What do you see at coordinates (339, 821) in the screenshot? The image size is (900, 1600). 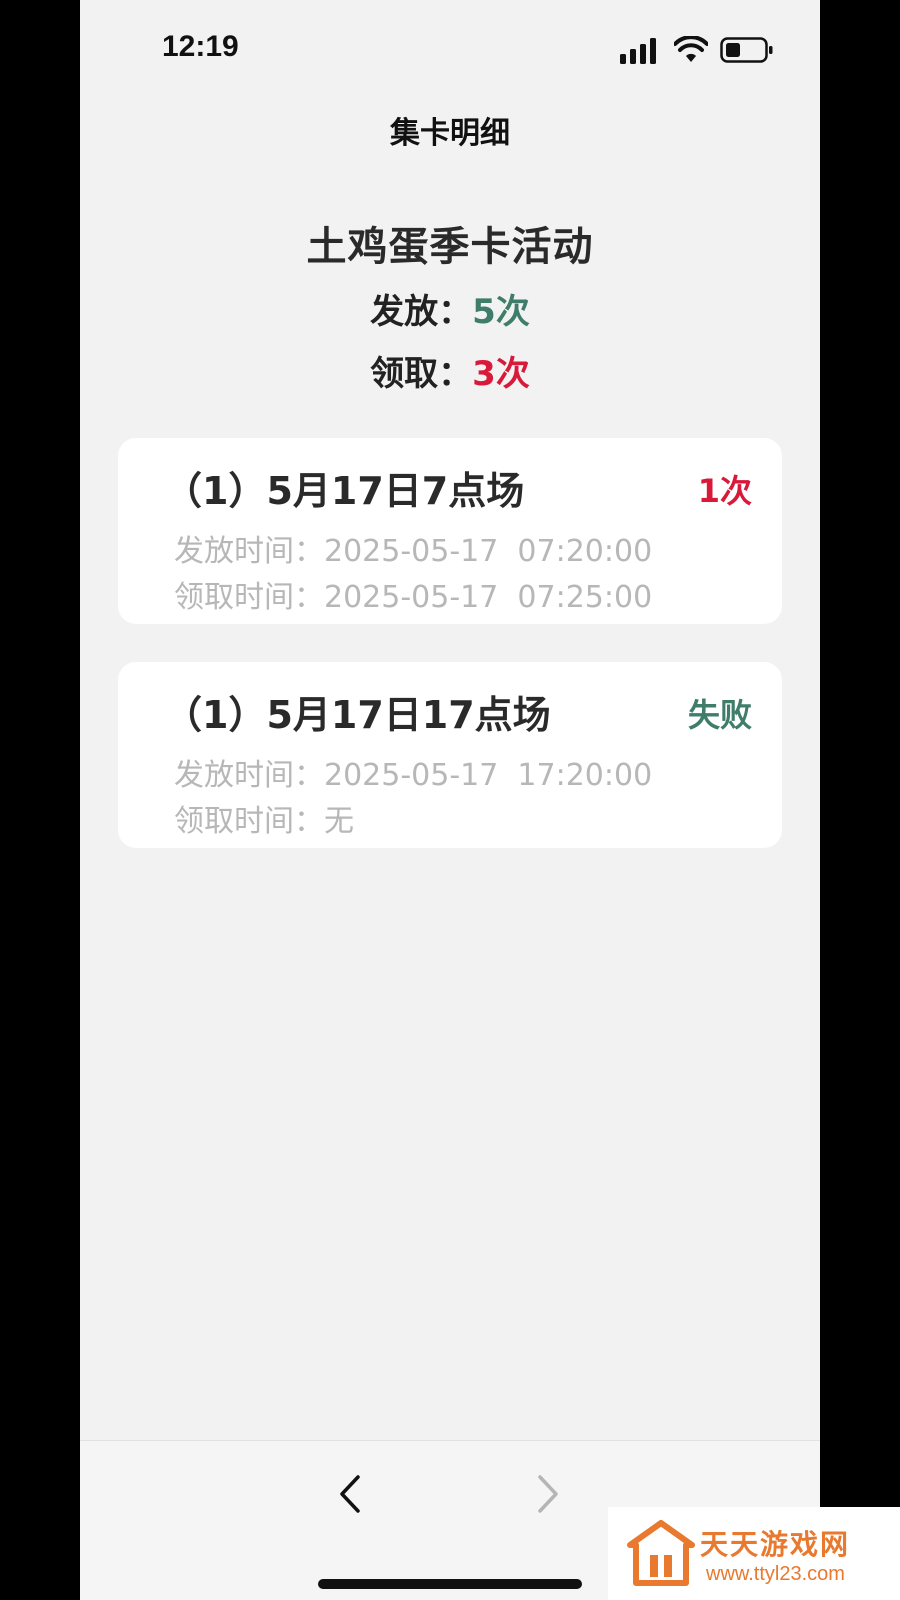 I see `receive-time-value: 无` at bounding box center [339, 821].